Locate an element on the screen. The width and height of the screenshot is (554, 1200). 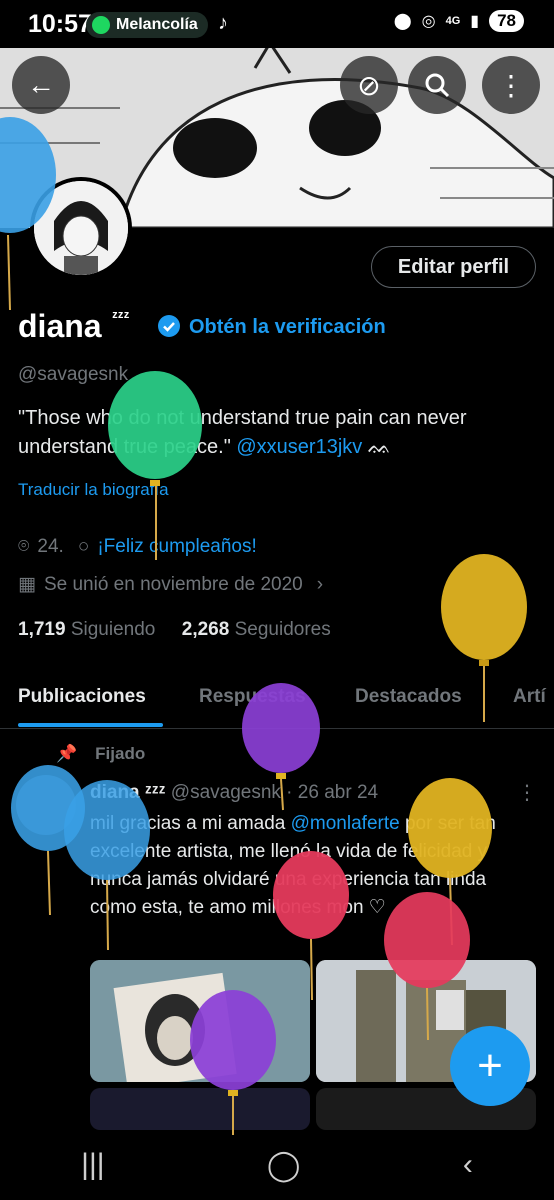
location-icon: ⬤ is located at coordinates (402, 21).